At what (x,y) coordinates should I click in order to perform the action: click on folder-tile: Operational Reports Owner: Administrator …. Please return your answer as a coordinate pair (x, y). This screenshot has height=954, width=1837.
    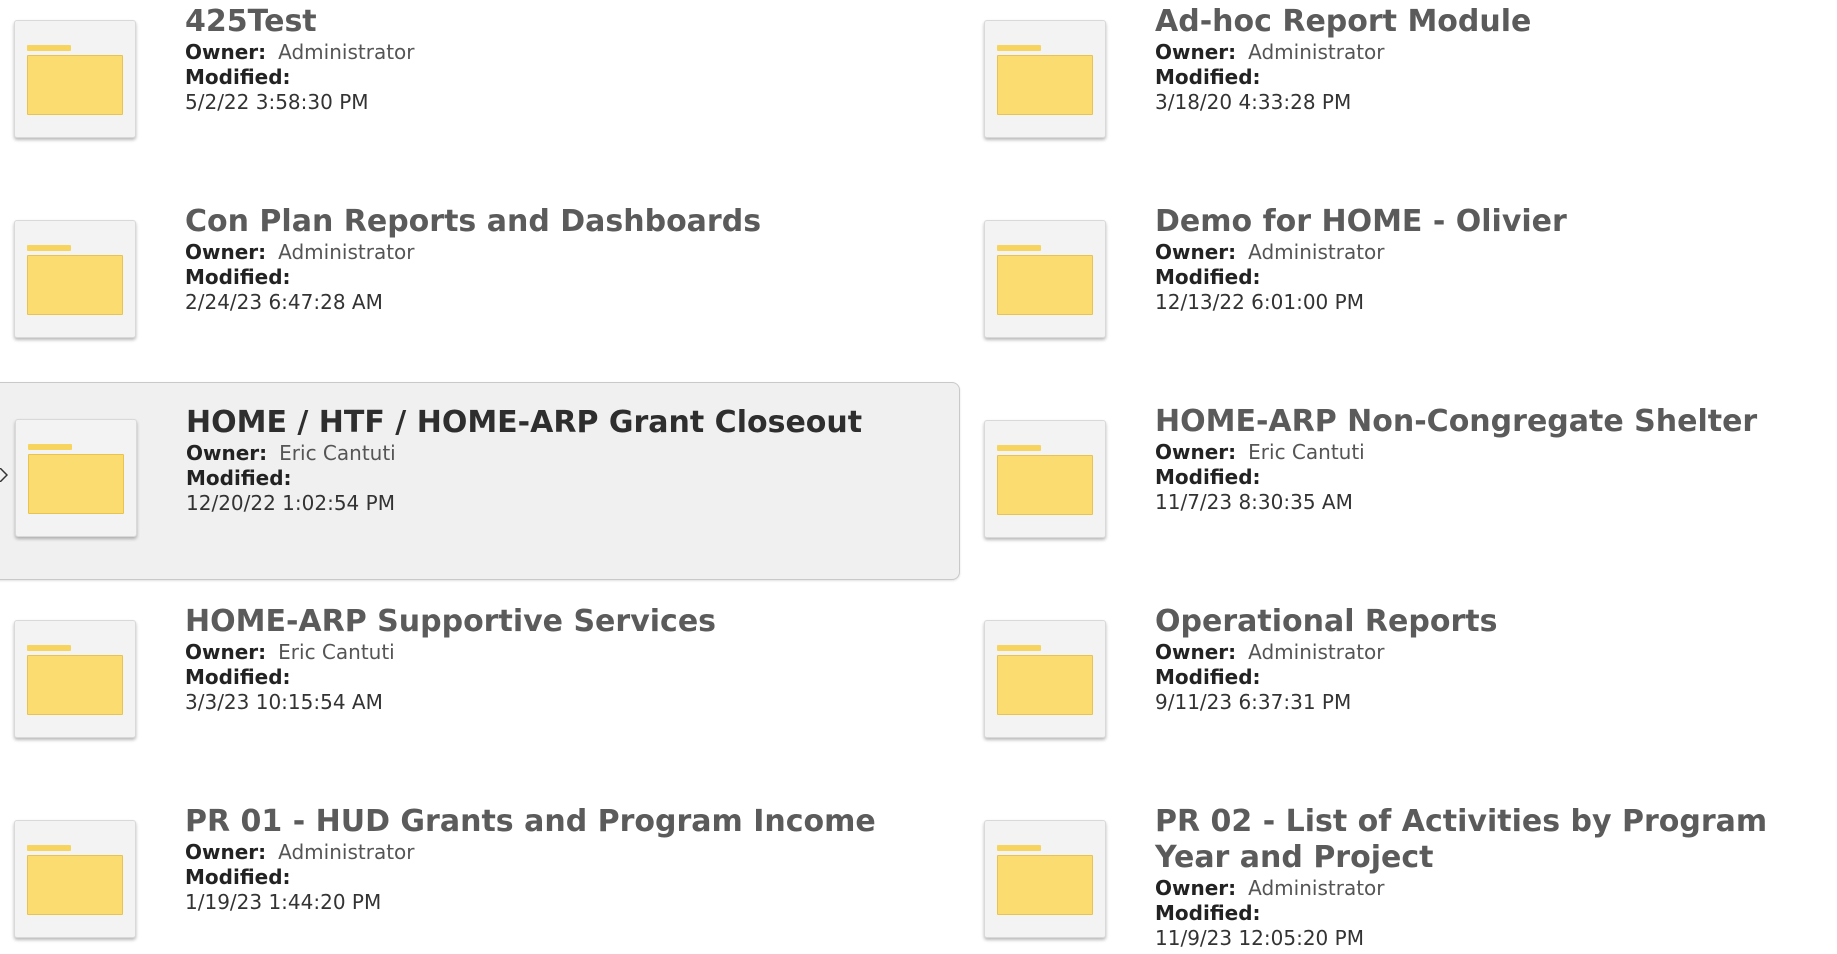
    Looking at the image, I should click on (1403, 690).